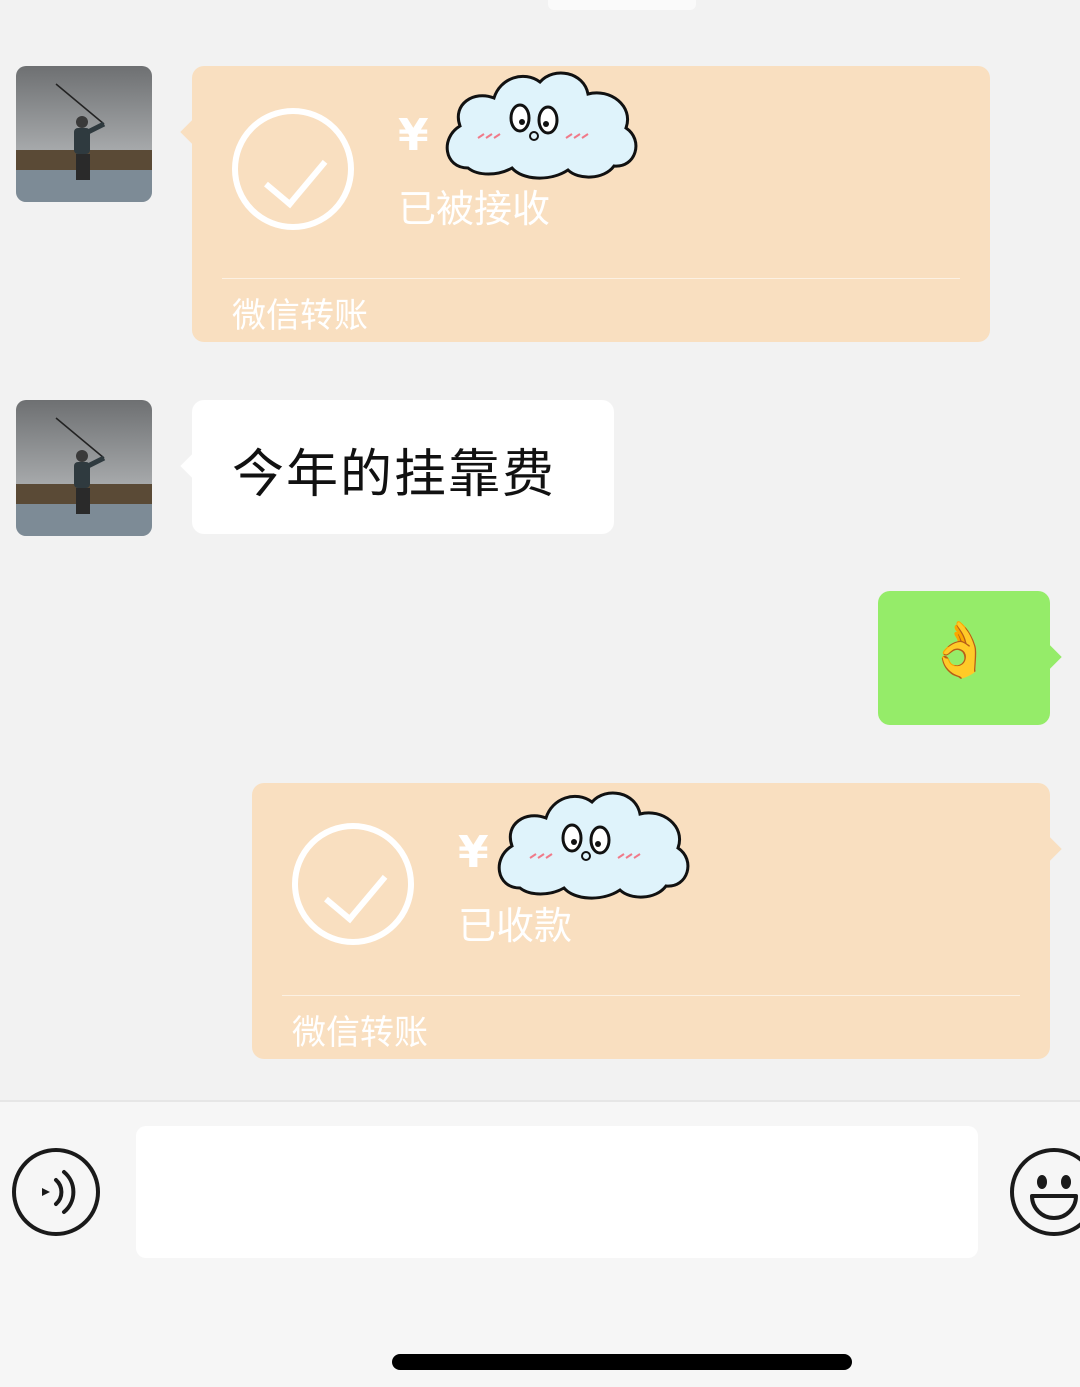  I want to click on message-input, so click(557, 1192).